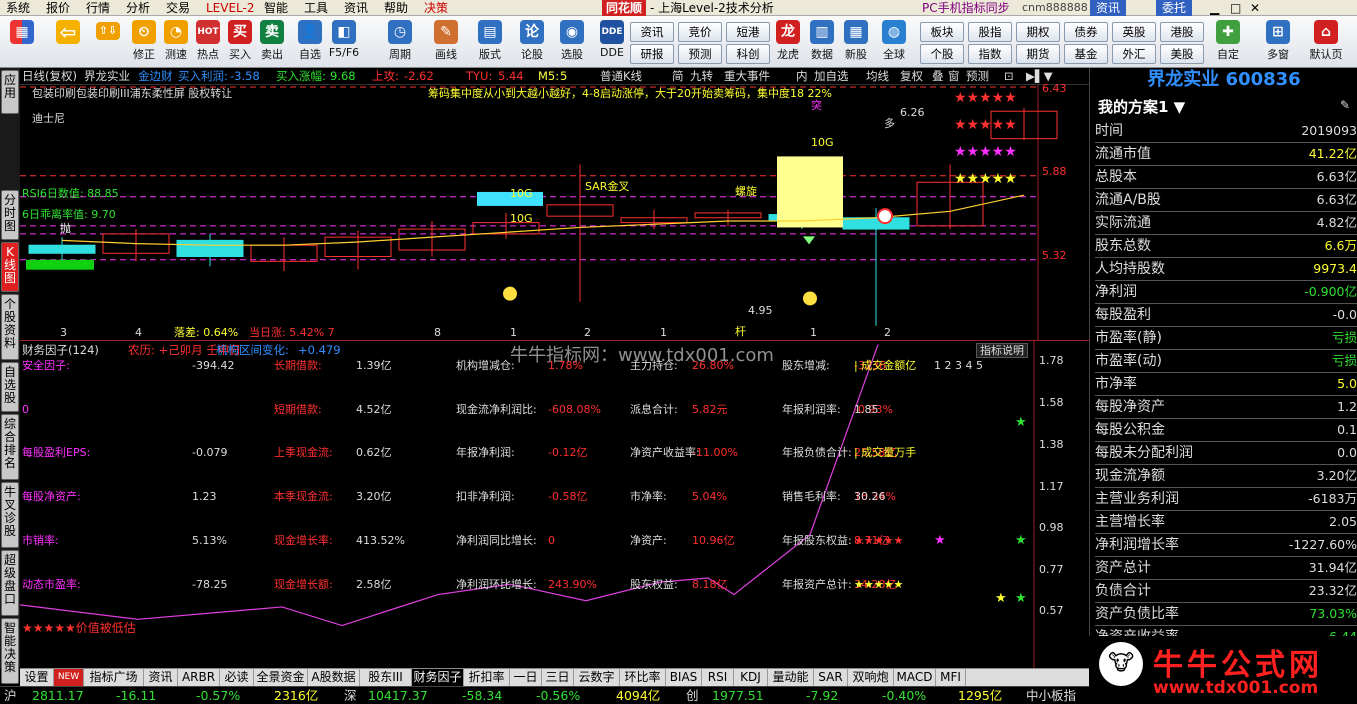 The width and height of the screenshot is (1357, 704). I want to click on add-watch-button: 加自选, so click(831, 76).